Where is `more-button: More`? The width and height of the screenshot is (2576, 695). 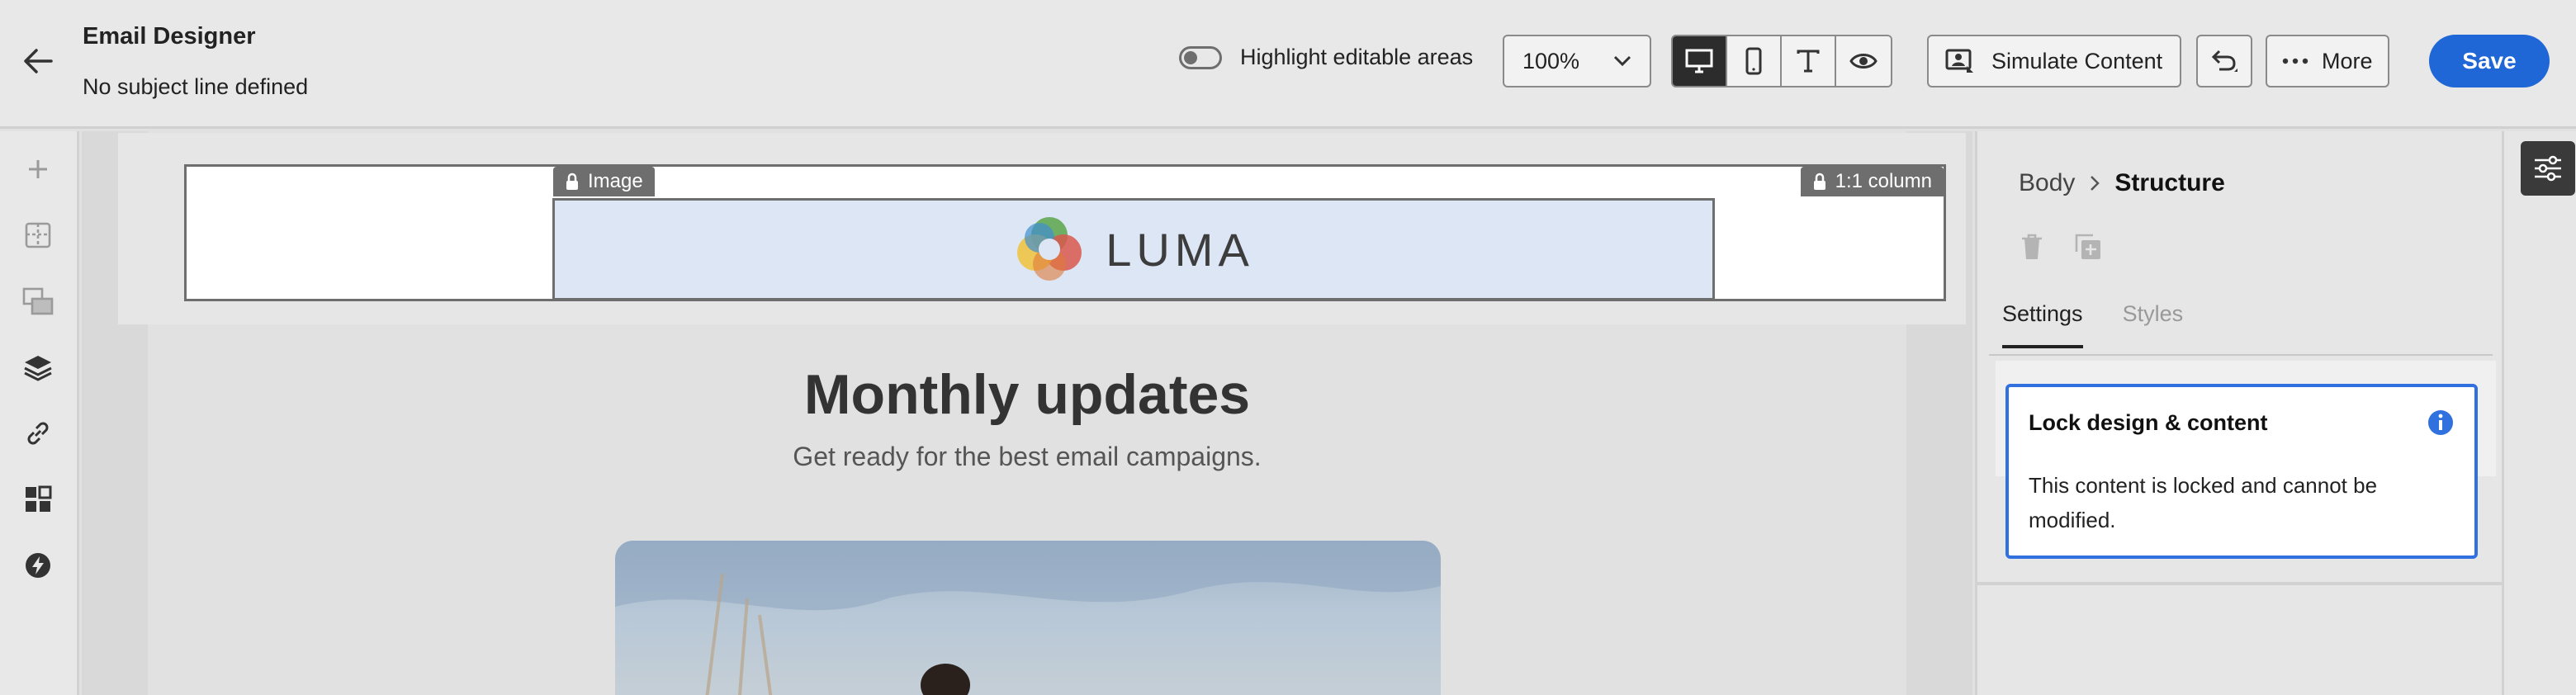
more-button: More is located at coordinates (2327, 61).